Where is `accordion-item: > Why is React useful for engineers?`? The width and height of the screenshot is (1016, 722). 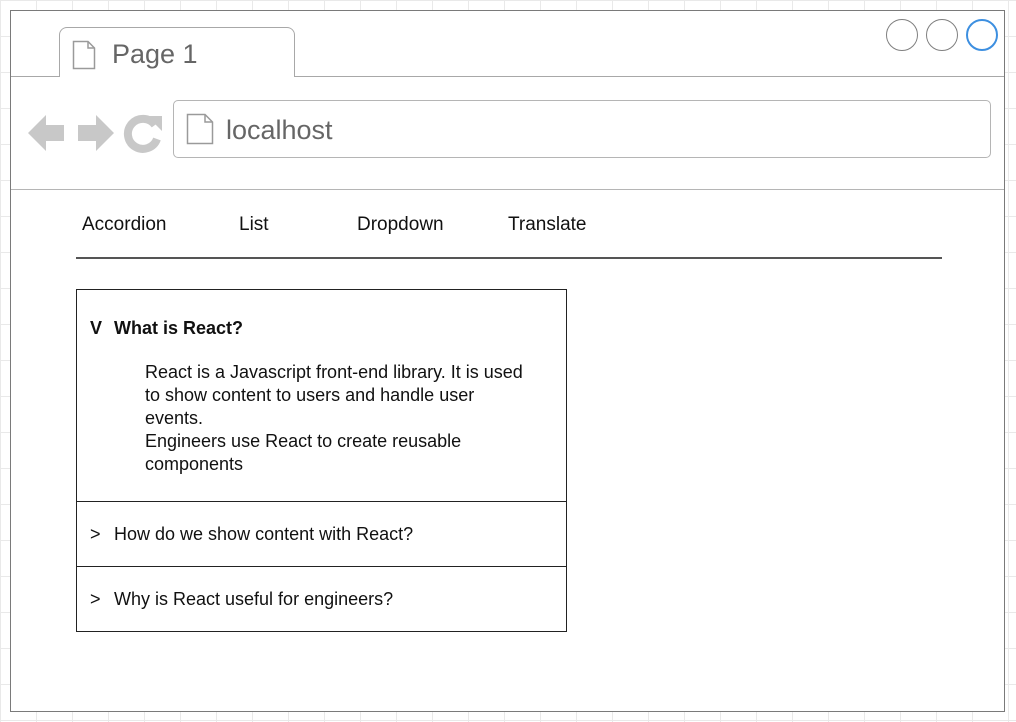 accordion-item: > Why is React useful for engineers? is located at coordinates (321, 598).